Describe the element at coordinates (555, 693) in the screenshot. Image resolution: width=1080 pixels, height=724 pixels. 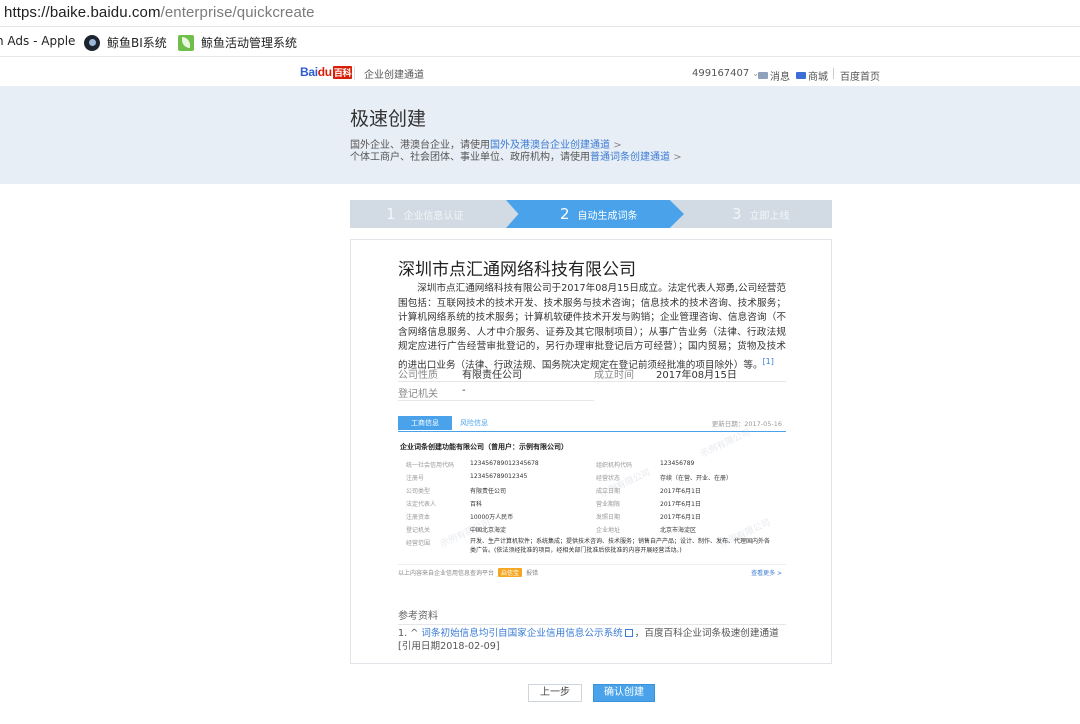
I see `previous-step-button: 上一步` at that location.